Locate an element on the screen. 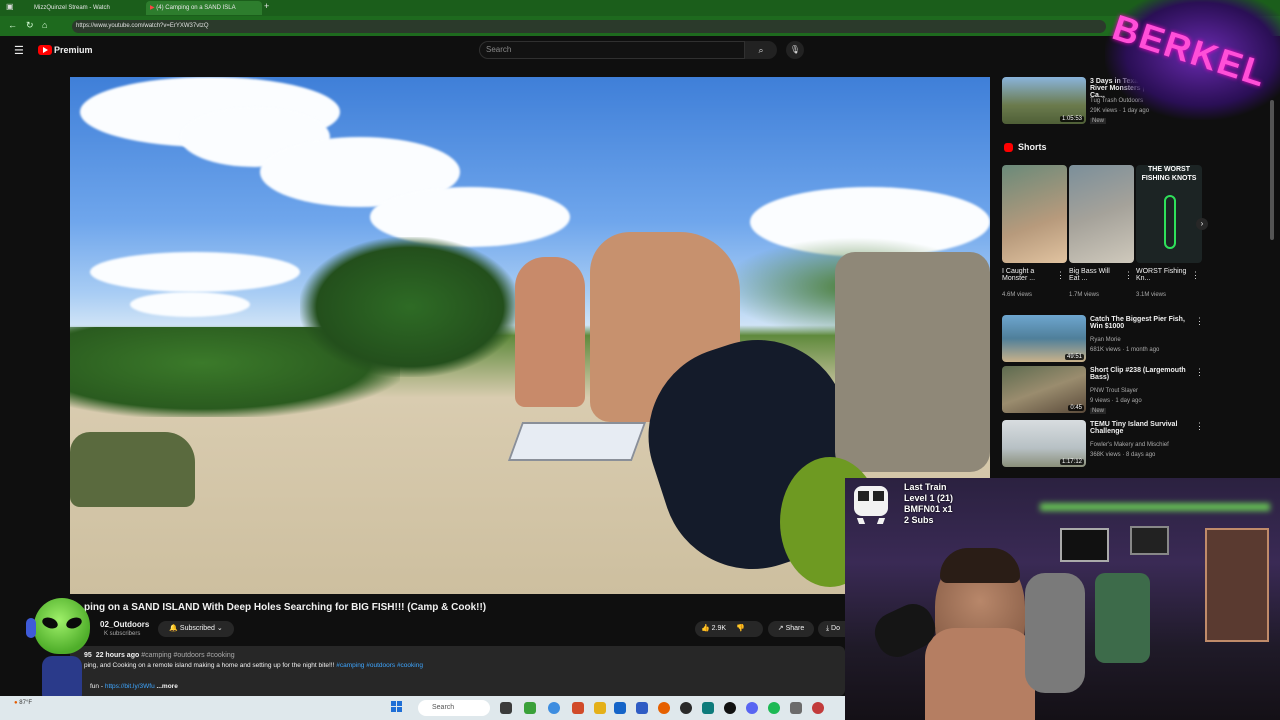  new-tab-icon: + is located at coordinates (266, 6).